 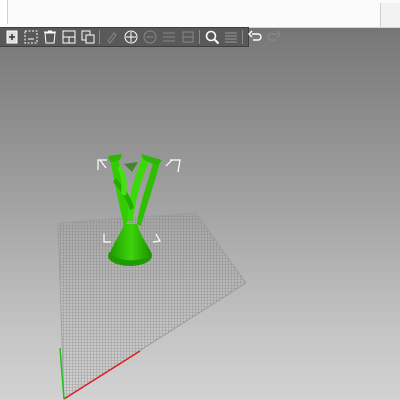 I want to click on delete-selection-icon, so click(x=30, y=37).